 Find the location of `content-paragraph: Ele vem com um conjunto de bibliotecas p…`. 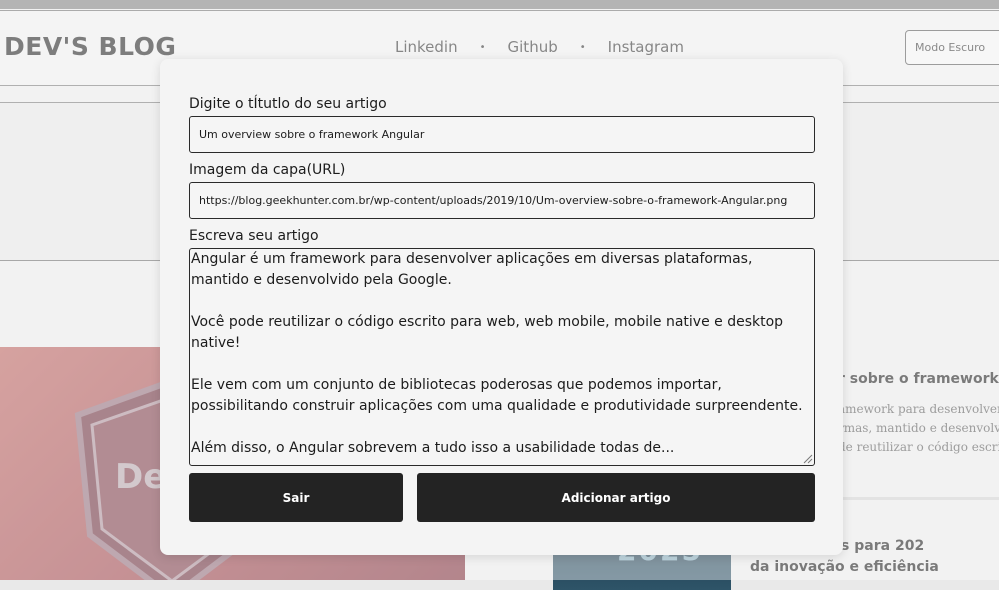

content-paragraph: Ele vem com um conjunto de bibliotecas p… is located at coordinates (497, 395).